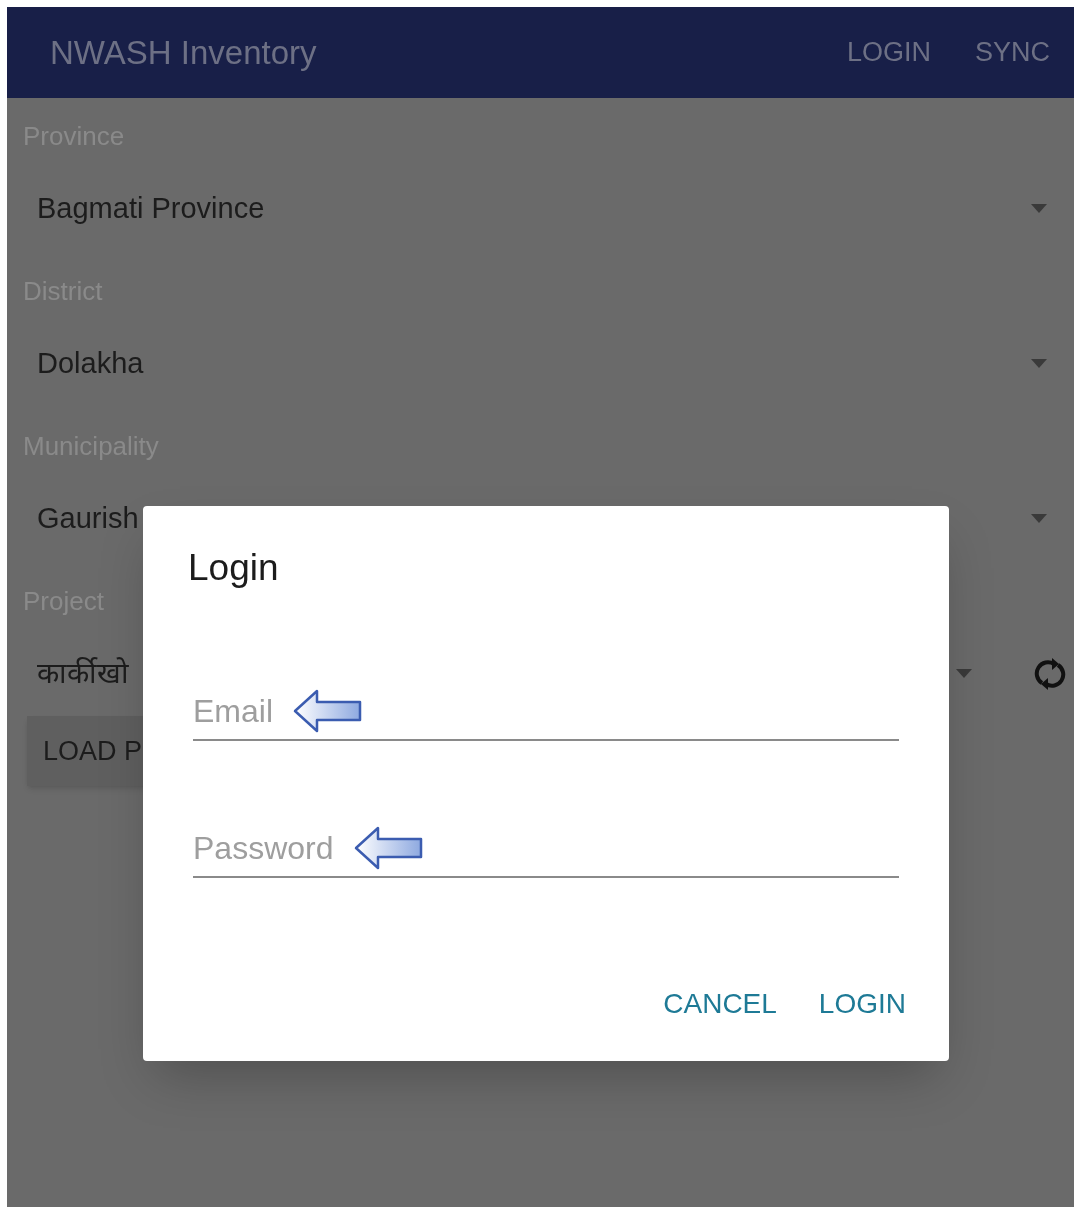  What do you see at coordinates (184, 52) in the screenshot?
I see `app-title: NWASH Inventory` at bounding box center [184, 52].